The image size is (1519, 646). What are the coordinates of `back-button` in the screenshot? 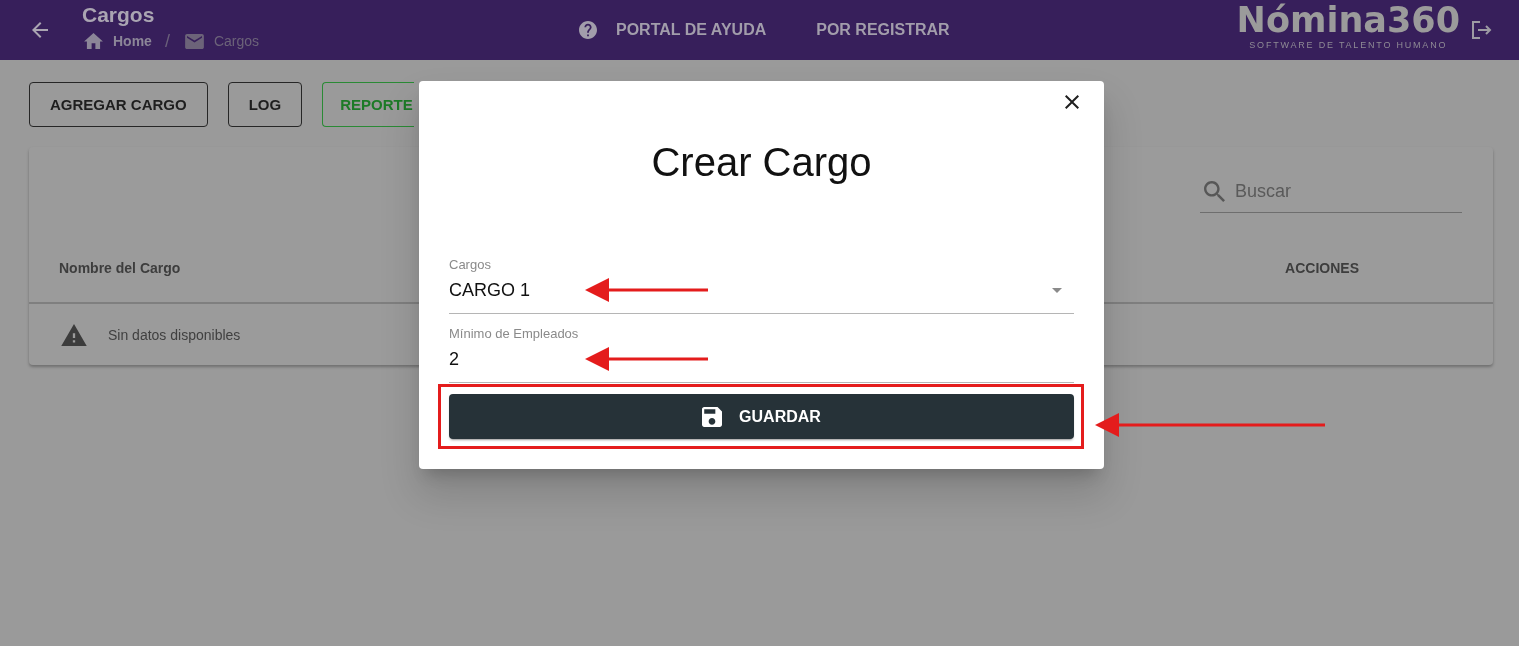 It's located at (40, 30).